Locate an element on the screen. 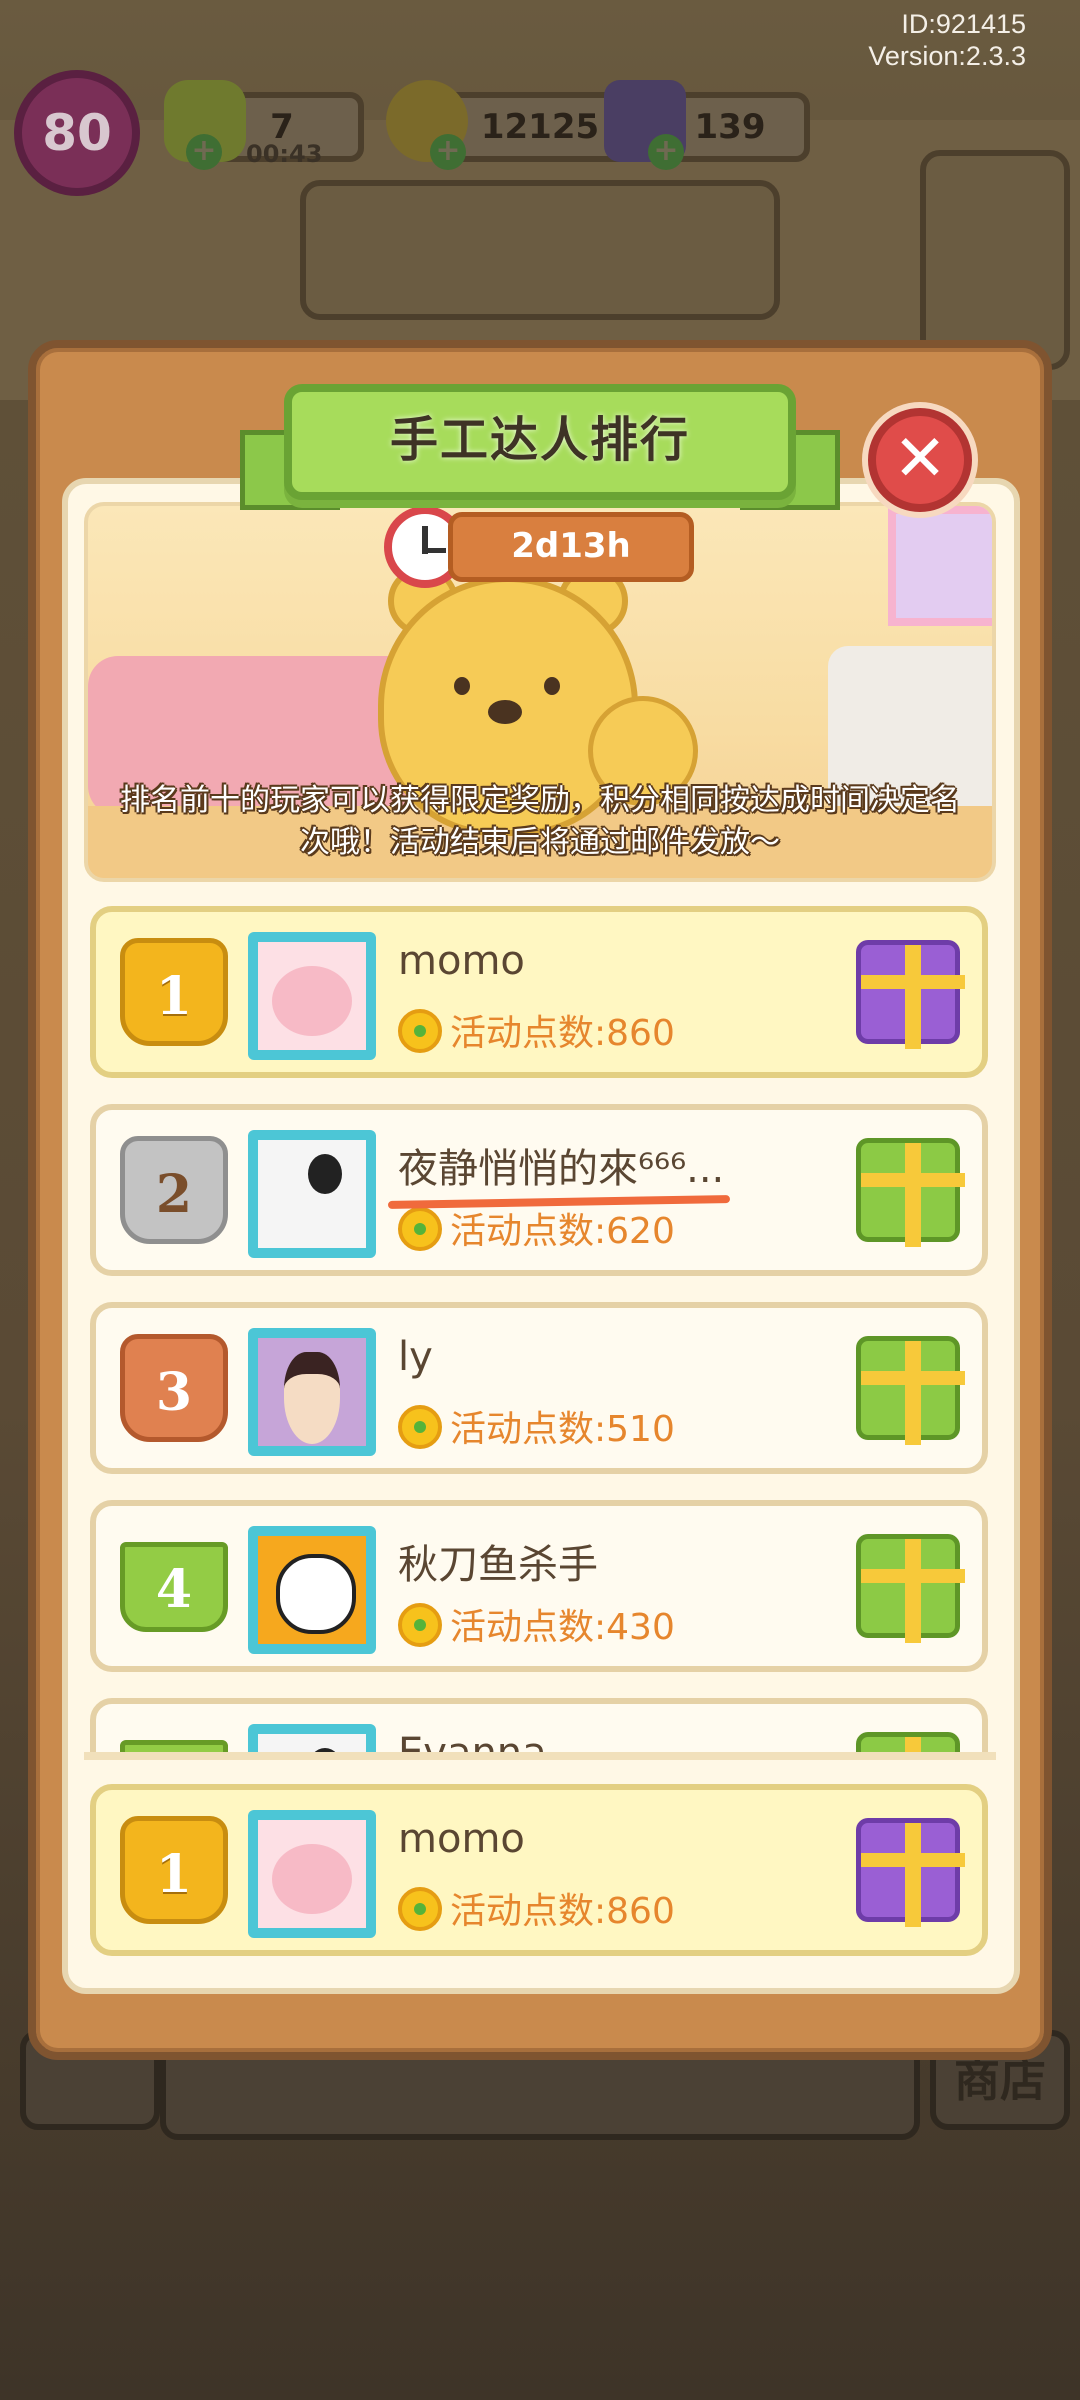  activity-points: 活动点数:620 is located at coordinates (536, 1228).